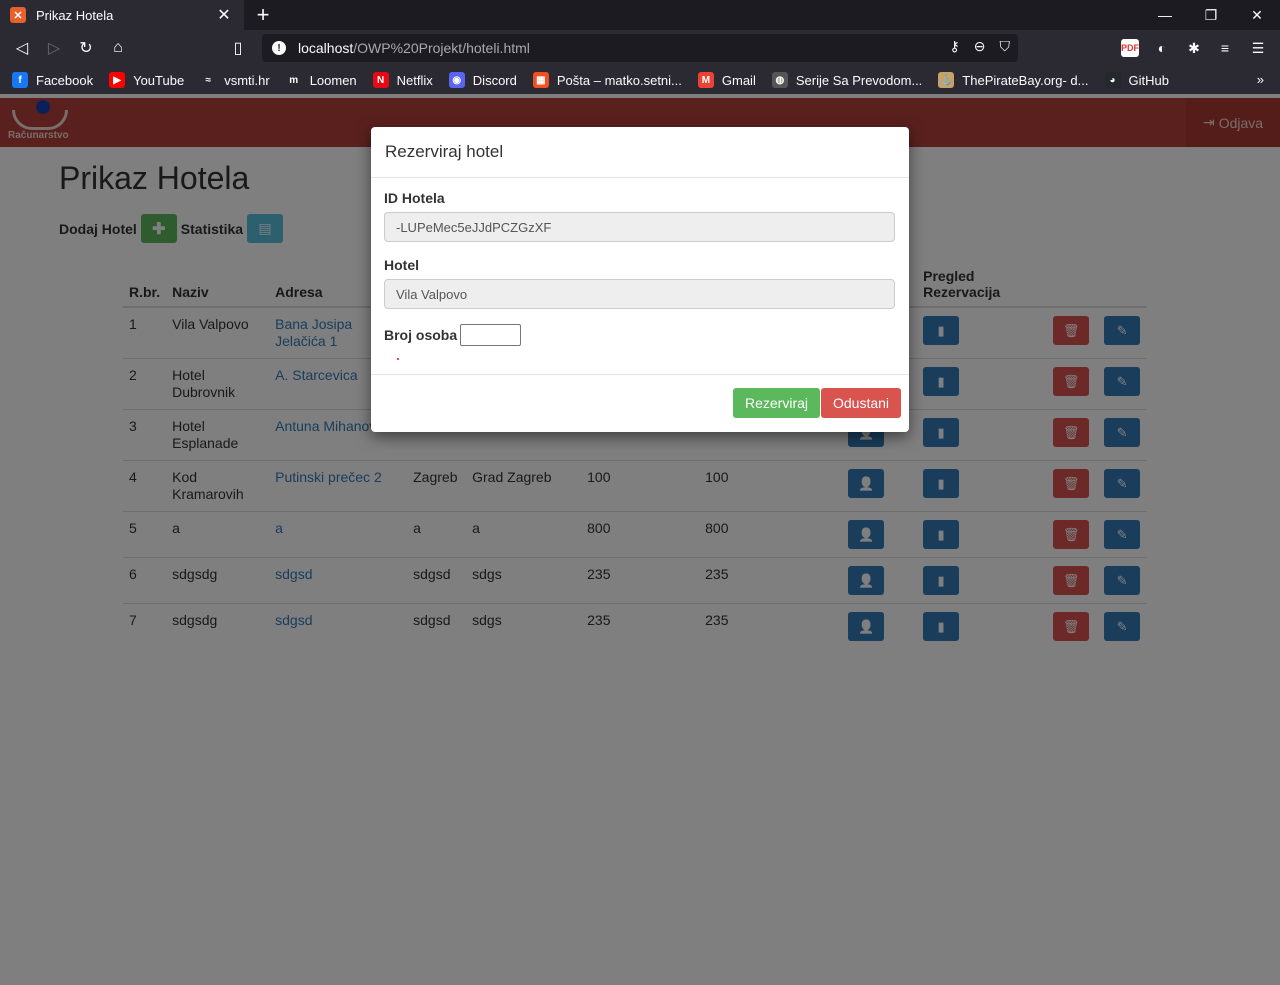 The width and height of the screenshot is (1280, 985). Describe the element at coordinates (1225, 48) in the screenshot. I see `playlist-icon: ≡` at that location.